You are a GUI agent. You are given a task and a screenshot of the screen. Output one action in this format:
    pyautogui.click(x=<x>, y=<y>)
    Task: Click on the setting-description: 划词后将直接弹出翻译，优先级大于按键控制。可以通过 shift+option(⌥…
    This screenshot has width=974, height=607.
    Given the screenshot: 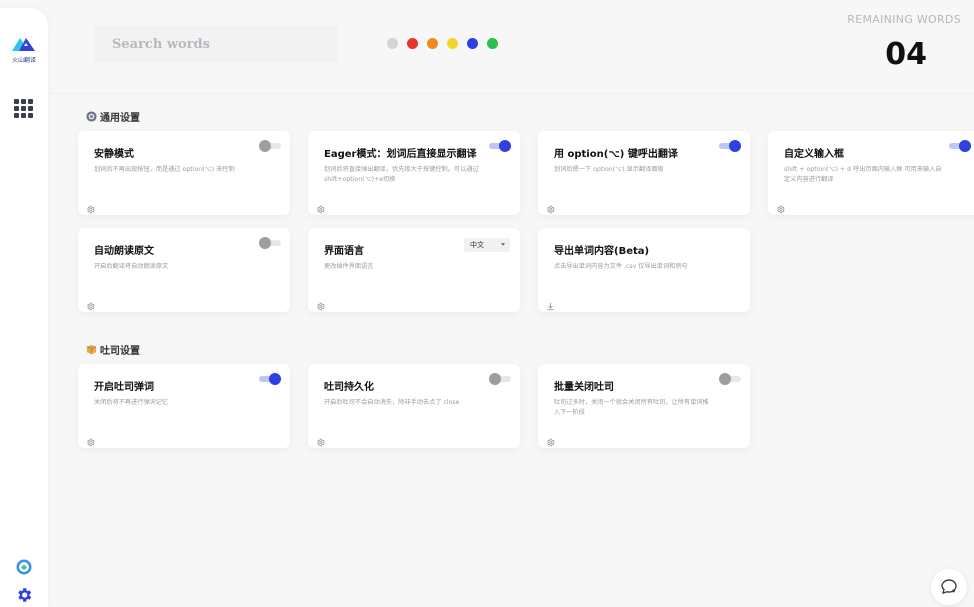 What is the action you would take?
    pyautogui.click(x=401, y=174)
    